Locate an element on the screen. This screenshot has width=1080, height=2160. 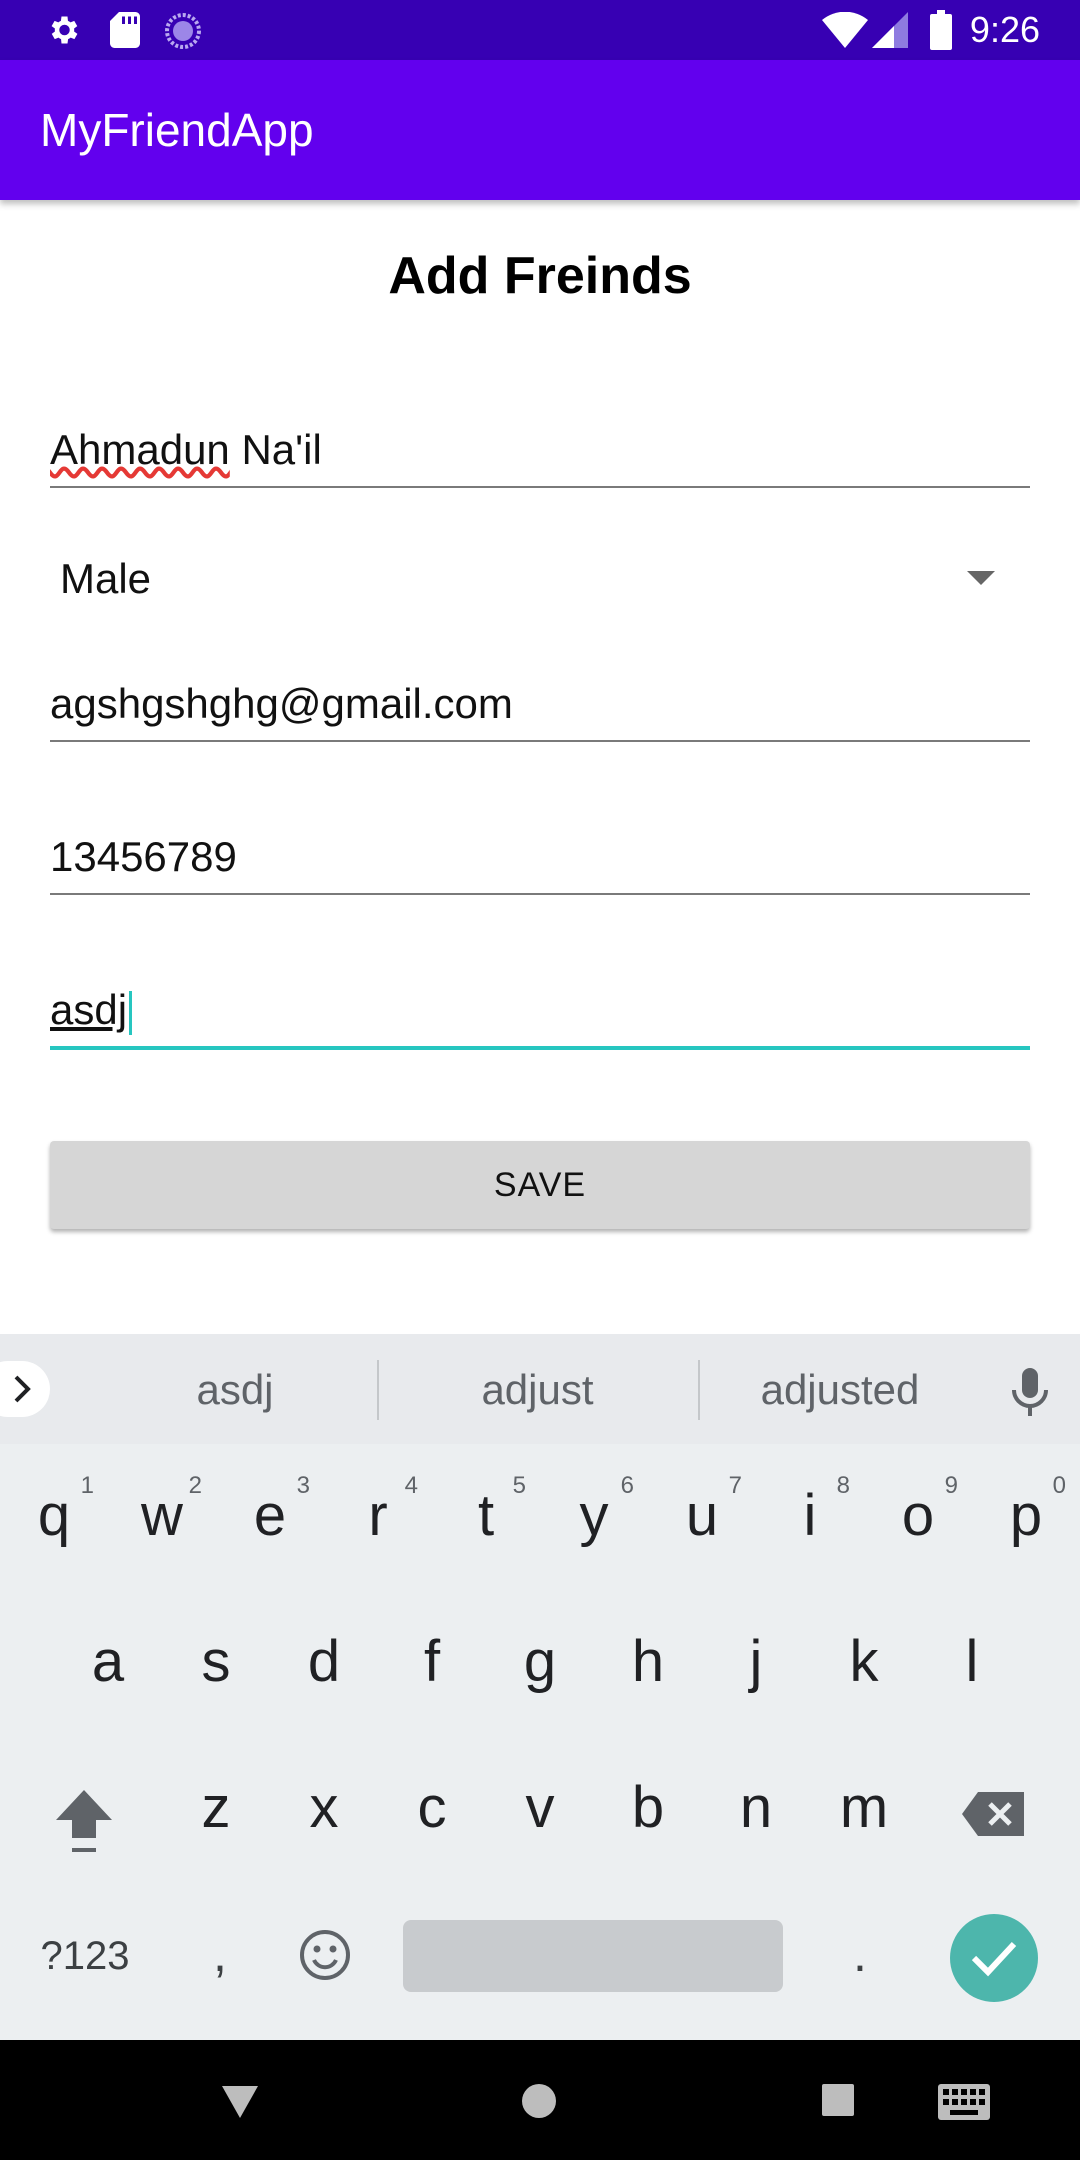
emoji-icon is located at coordinates (325, 1955).